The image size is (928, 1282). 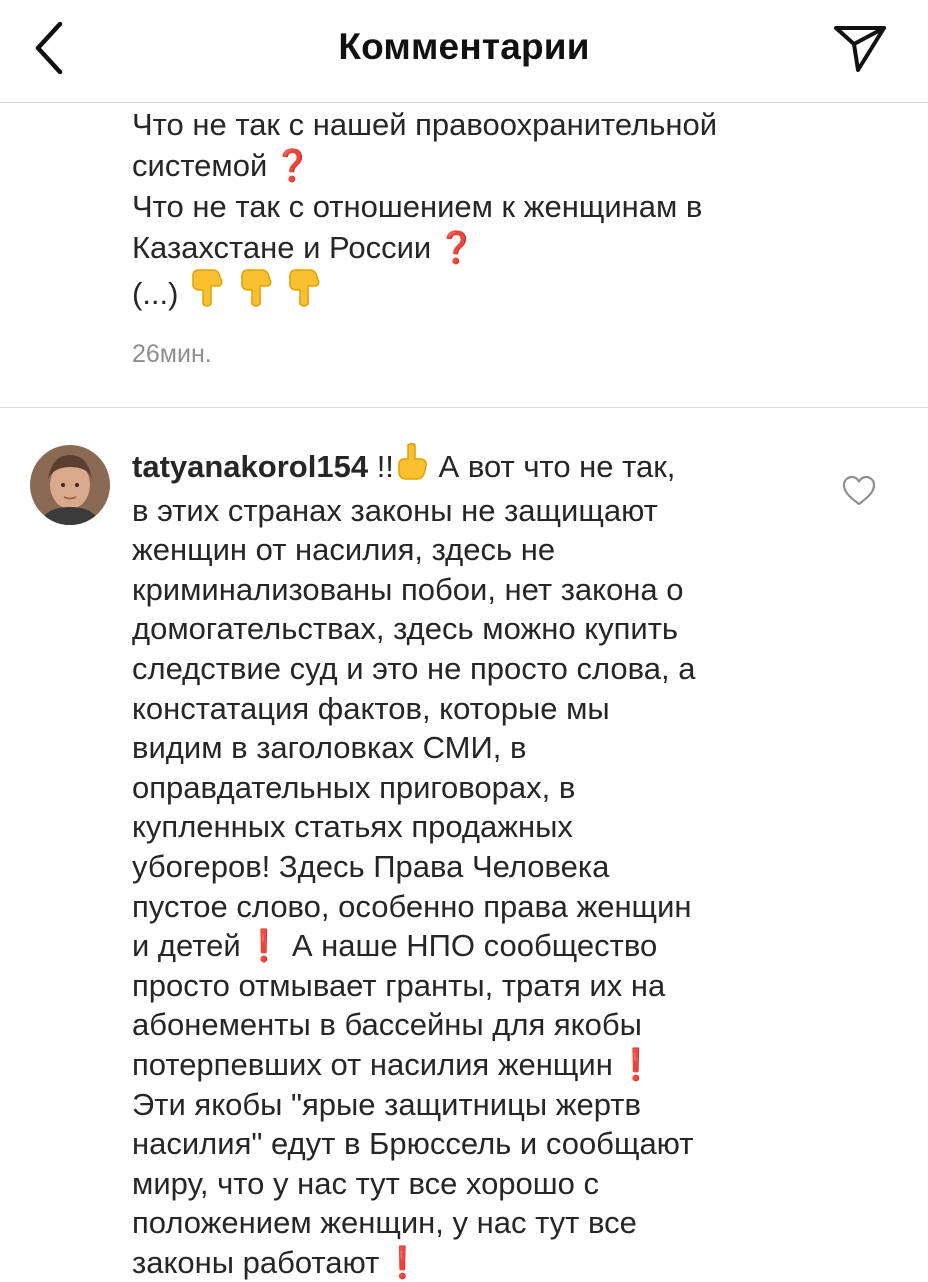 I want to click on header-bar: Комментарии, so click(x=464, y=51).